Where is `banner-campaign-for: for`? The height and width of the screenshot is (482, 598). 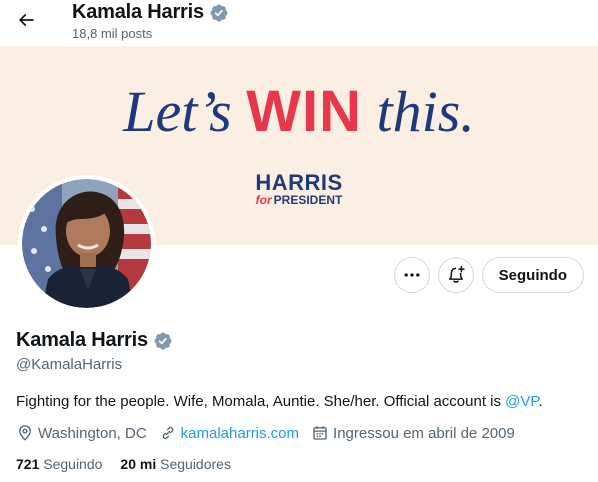
banner-campaign-for: for is located at coordinates (263, 200).